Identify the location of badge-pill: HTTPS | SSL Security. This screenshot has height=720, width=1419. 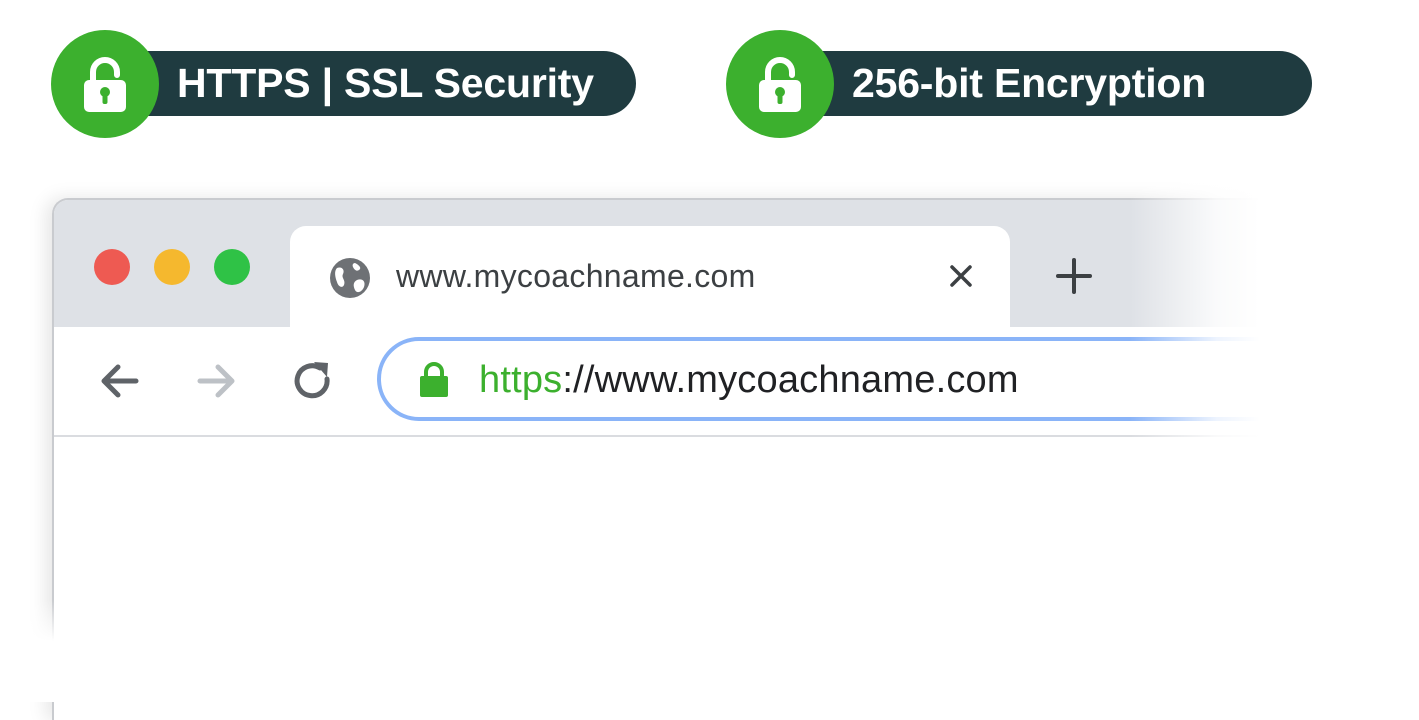
(363, 83).